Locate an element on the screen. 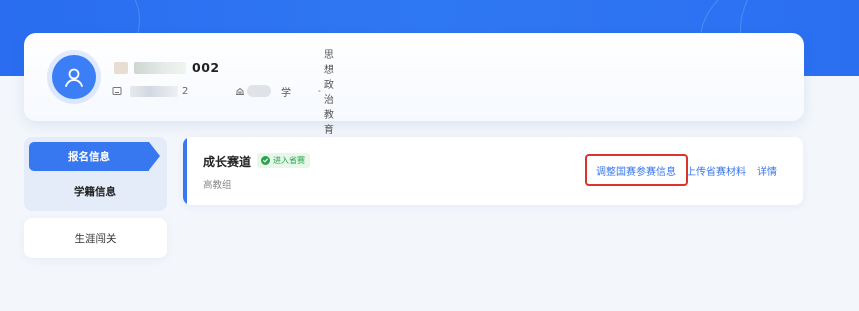 The image size is (859, 311). major-name: 思想政治教育 is located at coordinates (328, 93).